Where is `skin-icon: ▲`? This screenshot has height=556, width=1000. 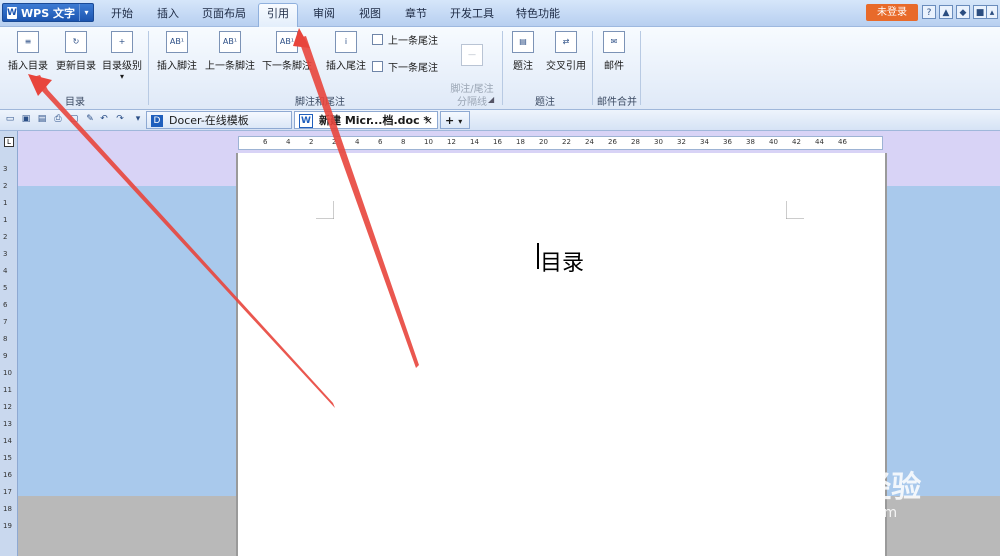
skin-icon: ▲ is located at coordinates (946, 12).